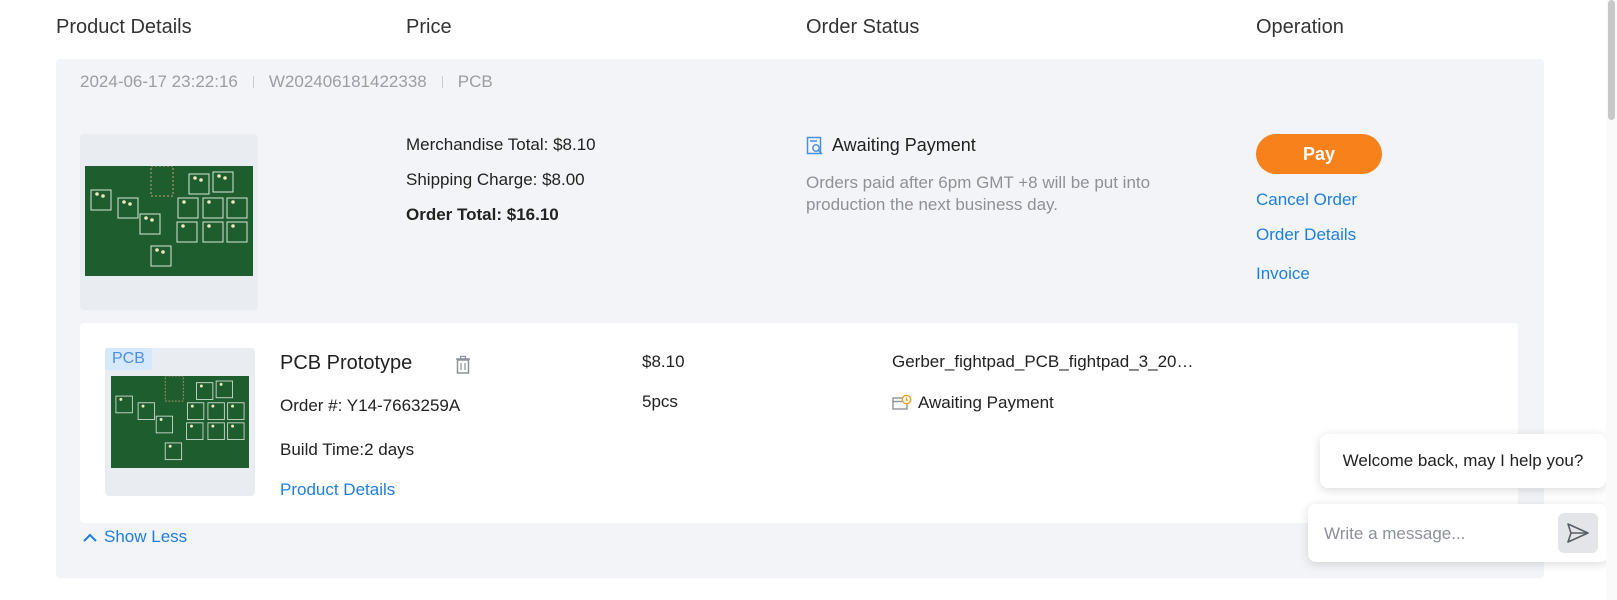 This screenshot has height=600, width=1617. I want to click on item-status: Awaiting Payment, so click(973, 403).